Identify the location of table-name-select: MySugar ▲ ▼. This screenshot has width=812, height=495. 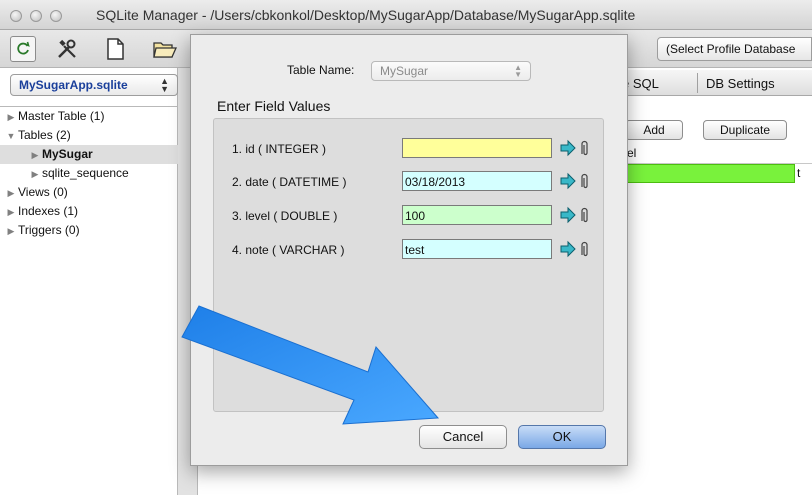
(451, 71).